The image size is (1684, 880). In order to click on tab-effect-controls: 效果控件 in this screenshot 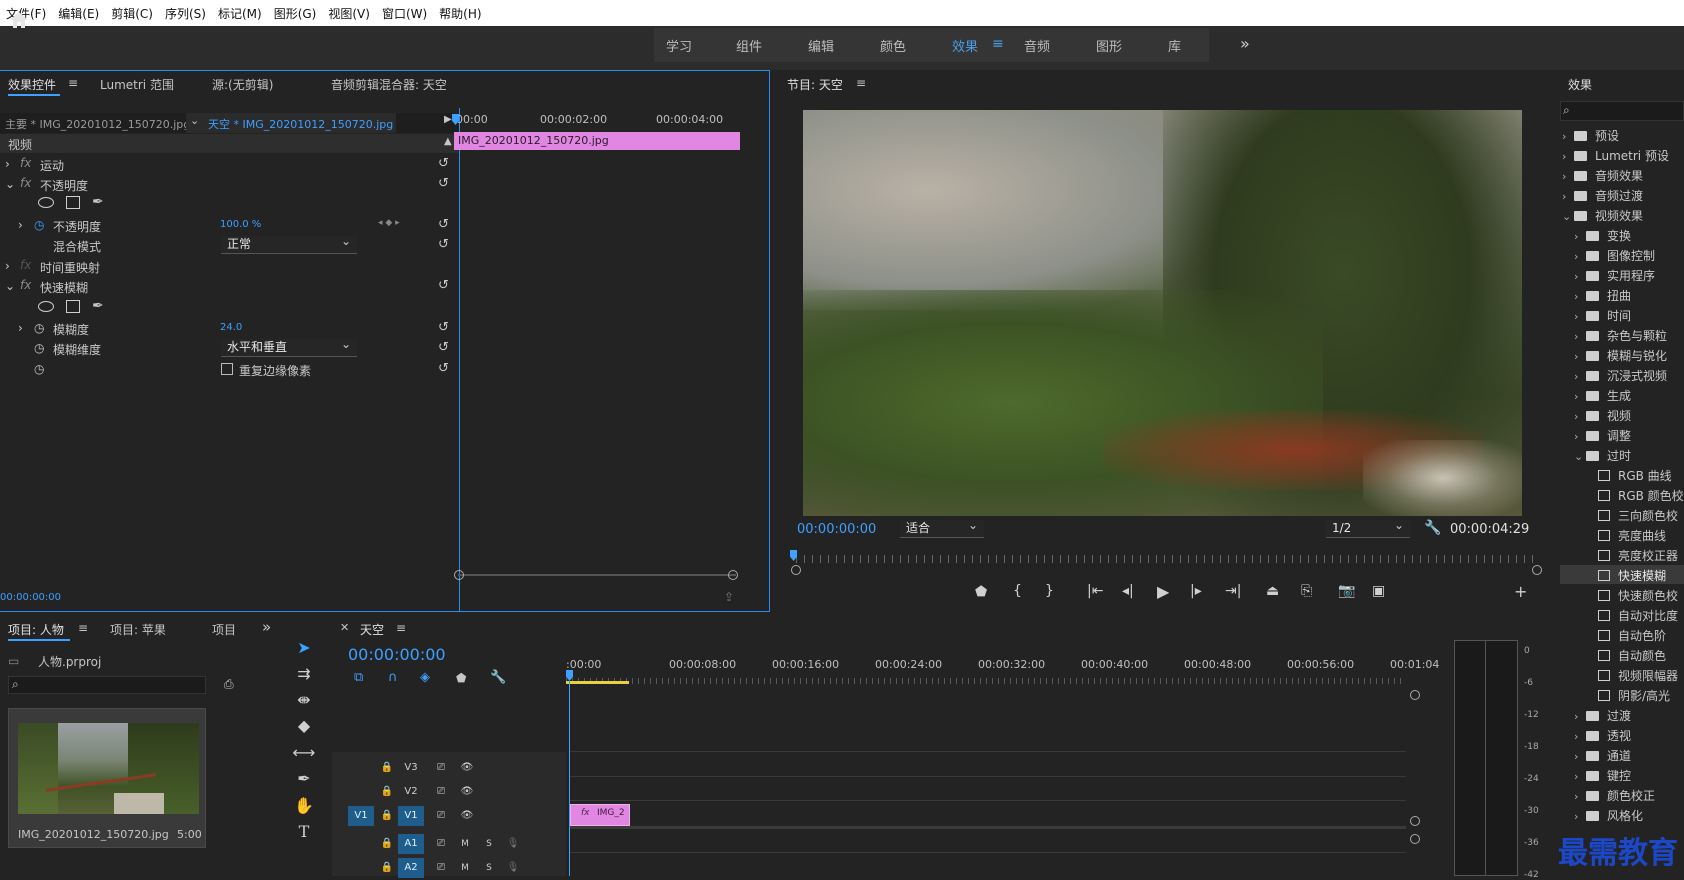, I will do `click(32, 84)`.